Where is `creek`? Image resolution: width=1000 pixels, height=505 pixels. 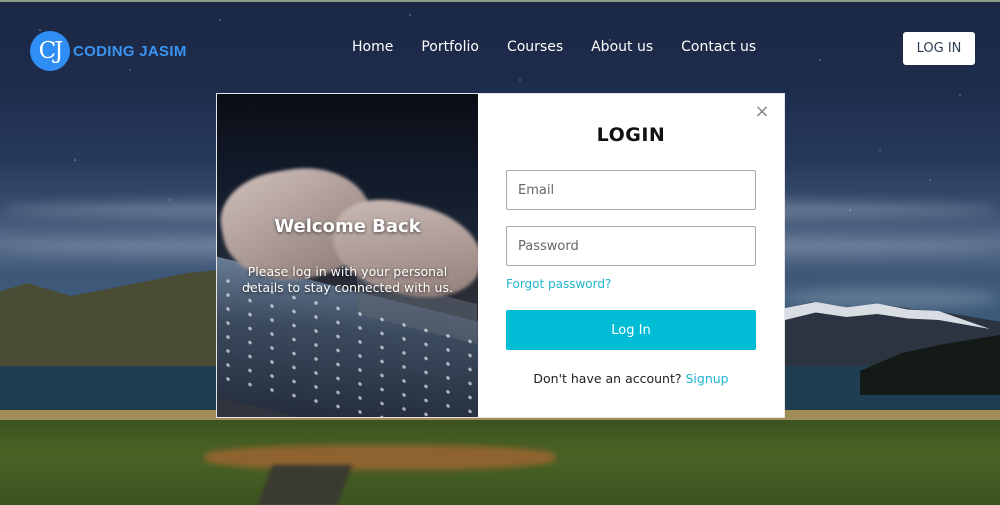 creek is located at coordinates (305, 485).